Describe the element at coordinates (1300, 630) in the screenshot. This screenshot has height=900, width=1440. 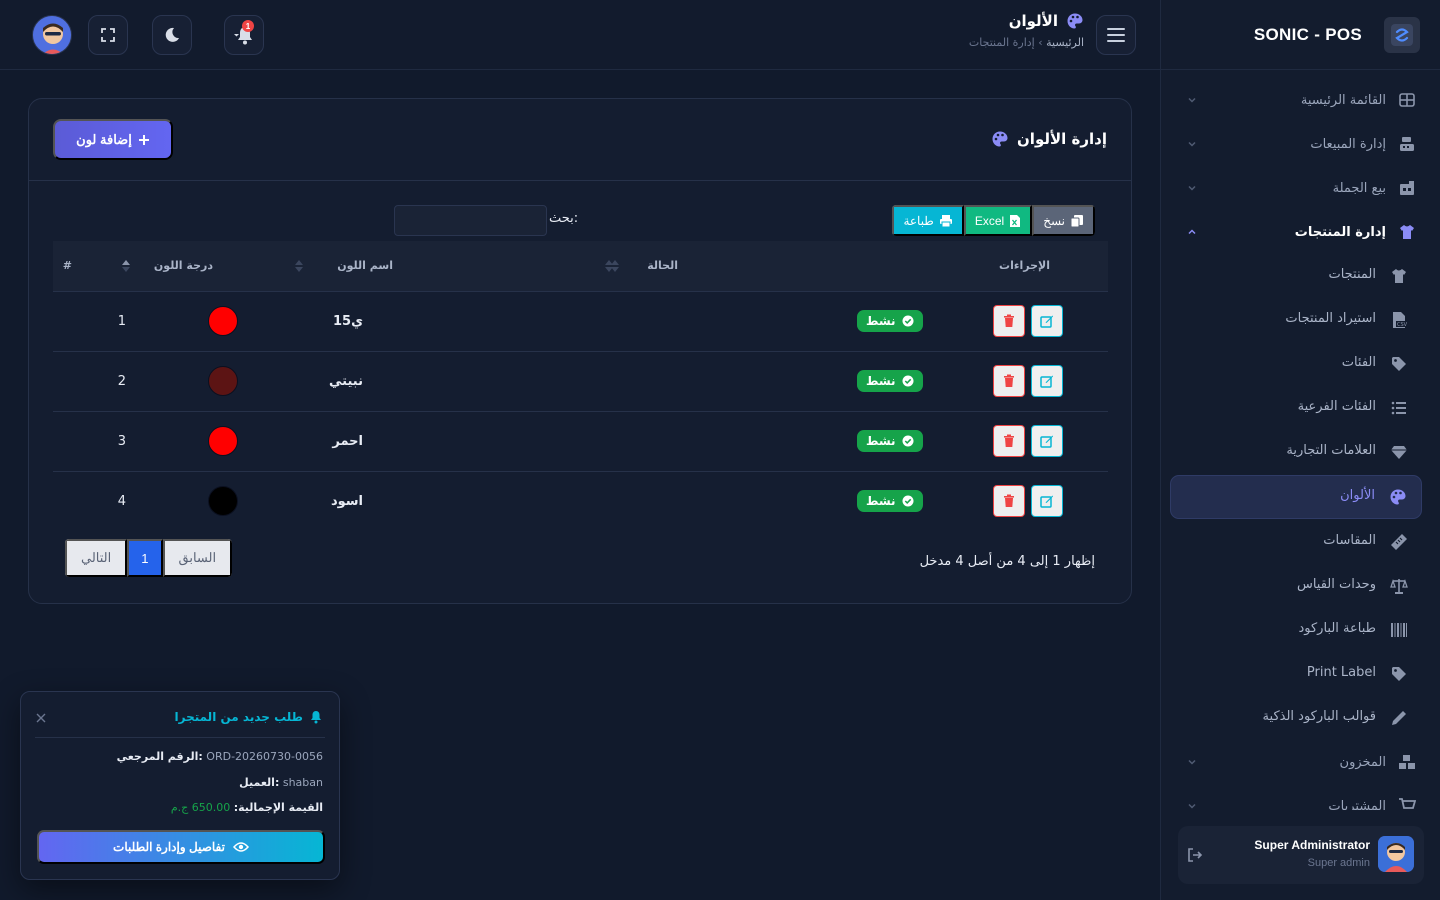
I see `sidebar-item-barcode-print: طباعة الباركود` at that location.